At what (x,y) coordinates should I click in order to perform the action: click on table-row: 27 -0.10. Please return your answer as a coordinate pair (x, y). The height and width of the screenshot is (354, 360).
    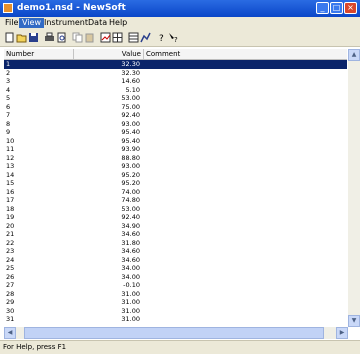
    Looking at the image, I should click on (175, 285).